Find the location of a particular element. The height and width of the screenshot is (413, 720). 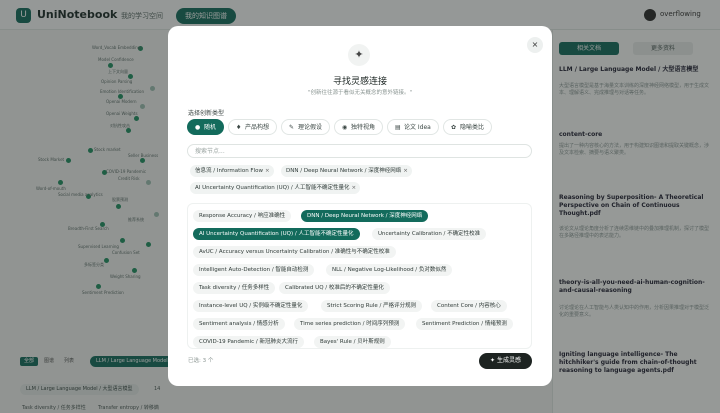

node-option: Task diversity / 任务多样性 is located at coordinates (234, 288).